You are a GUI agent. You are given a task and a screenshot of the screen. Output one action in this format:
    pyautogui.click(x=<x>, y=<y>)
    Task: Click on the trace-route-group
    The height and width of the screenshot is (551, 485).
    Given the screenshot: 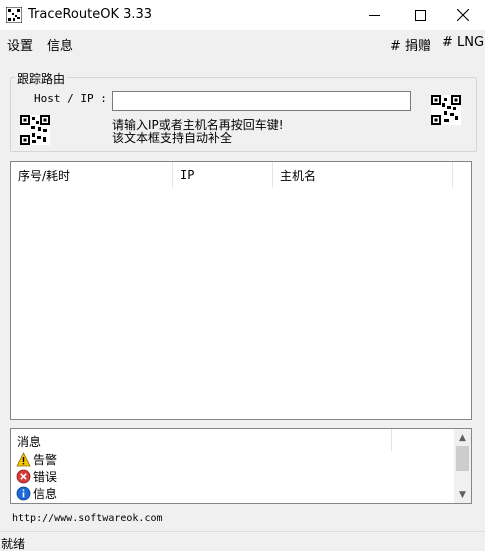 What is the action you would take?
    pyautogui.click(x=243, y=114)
    